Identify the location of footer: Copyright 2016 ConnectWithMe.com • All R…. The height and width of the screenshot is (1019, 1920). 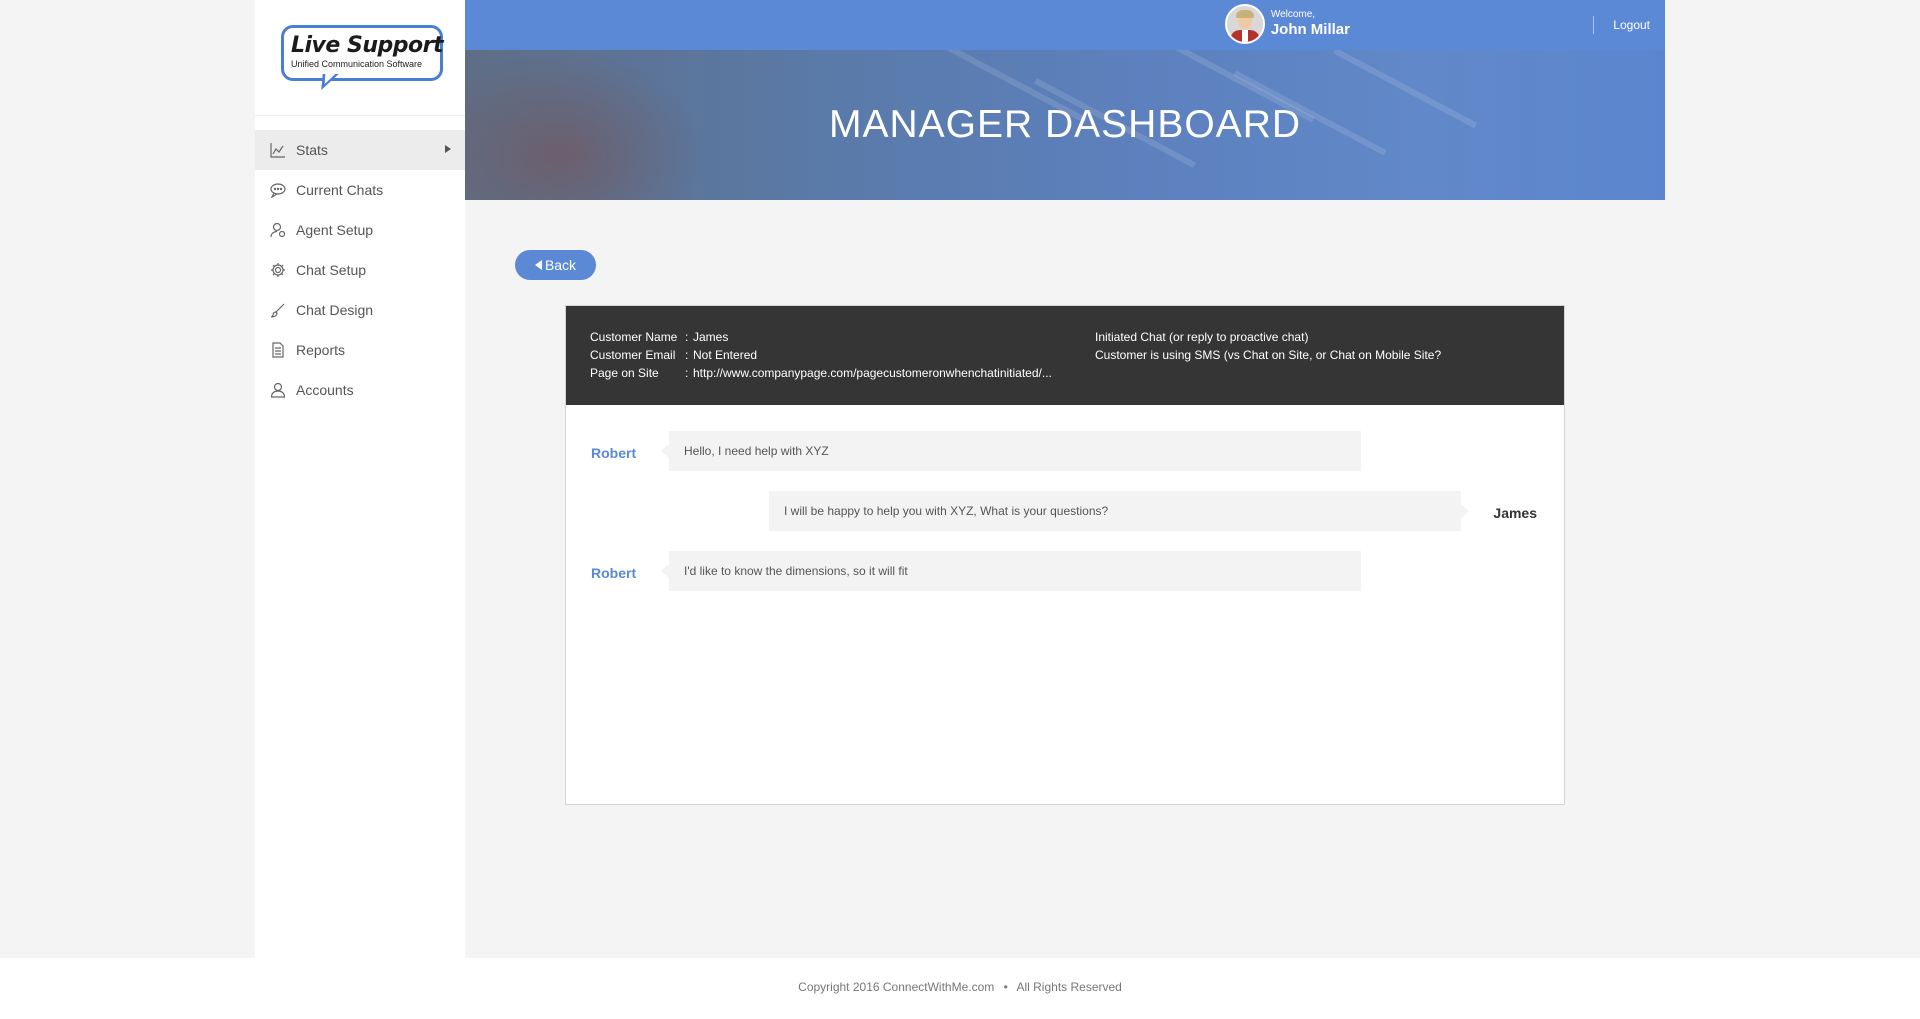
(960, 988).